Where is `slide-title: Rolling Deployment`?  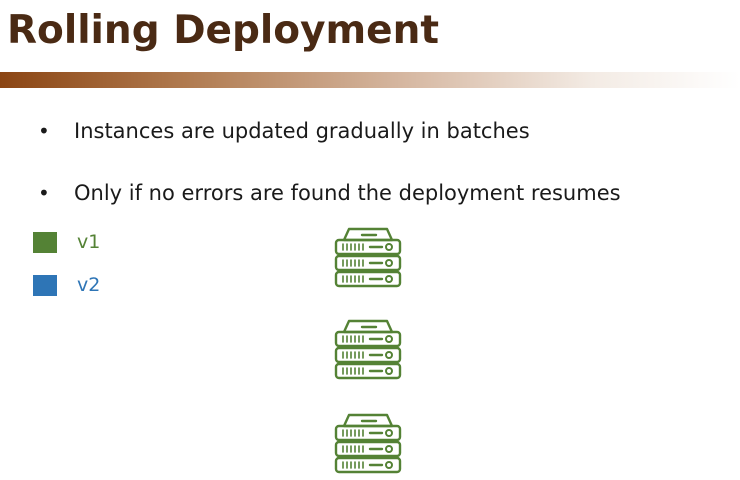 slide-title: Rolling Deployment is located at coordinates (223, 30).